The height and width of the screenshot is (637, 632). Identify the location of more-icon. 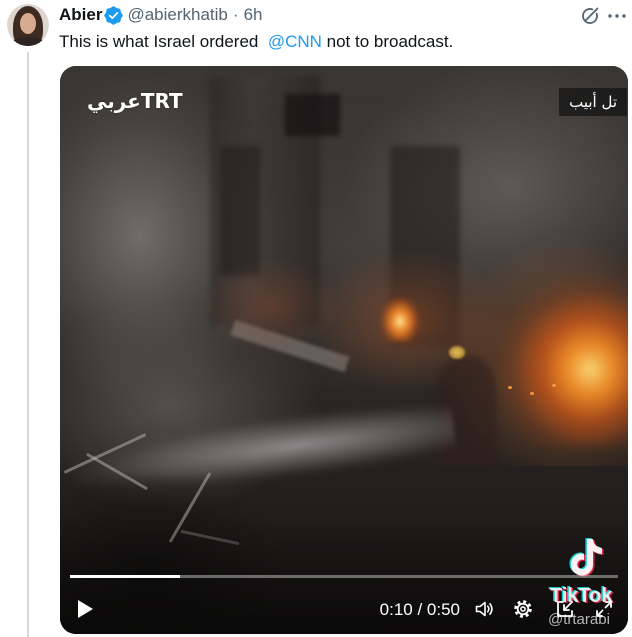
(617, 16).